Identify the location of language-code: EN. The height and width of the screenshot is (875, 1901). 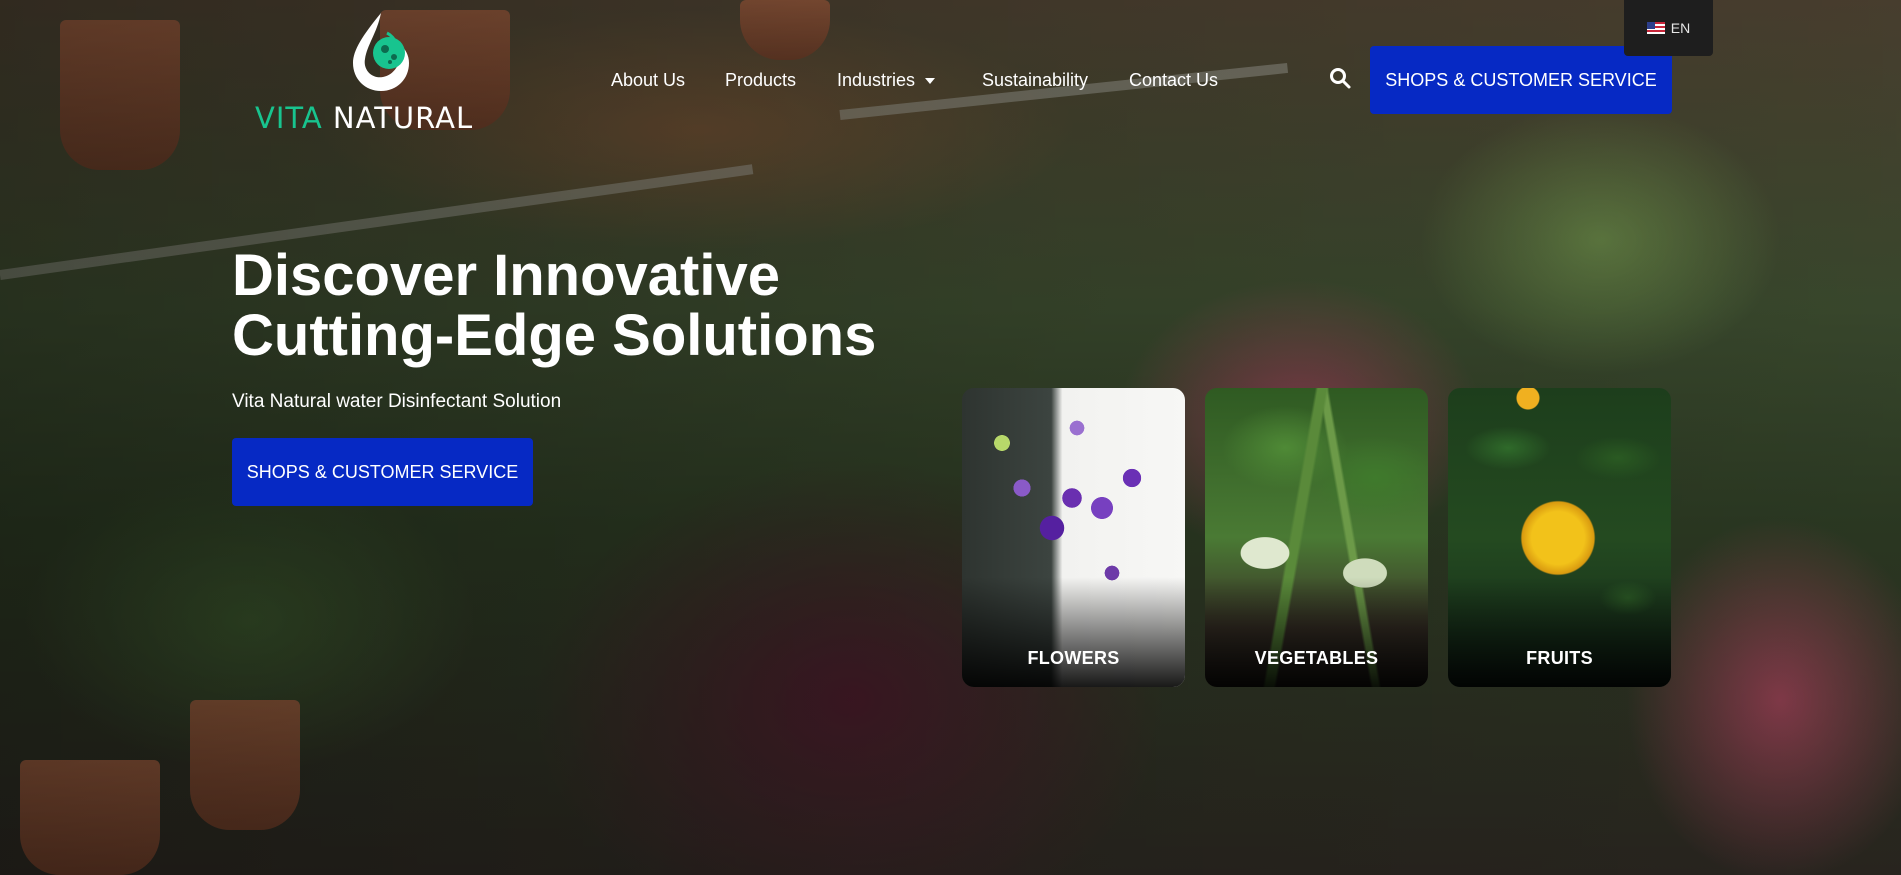
(1680, 28).